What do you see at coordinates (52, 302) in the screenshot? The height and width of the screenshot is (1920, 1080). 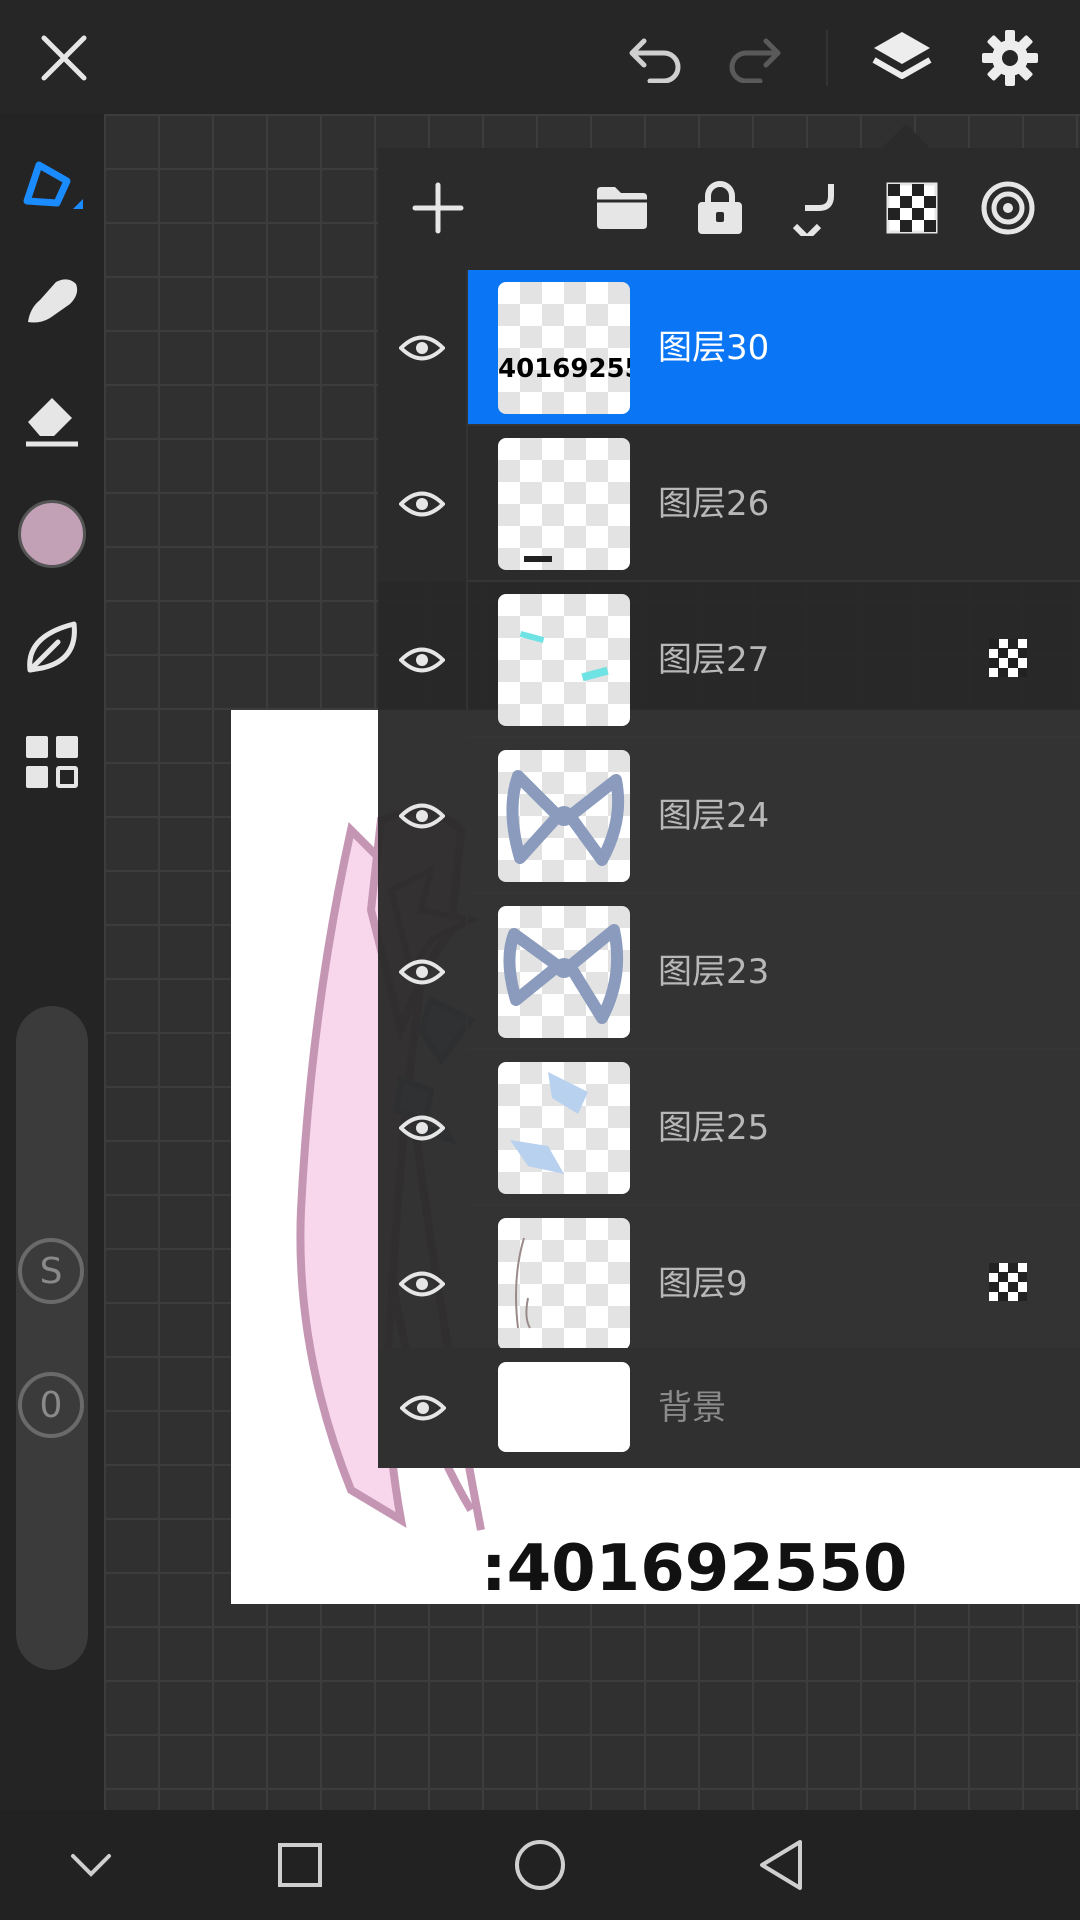 I see `smudge-icon` at bounding box center [52, 302].